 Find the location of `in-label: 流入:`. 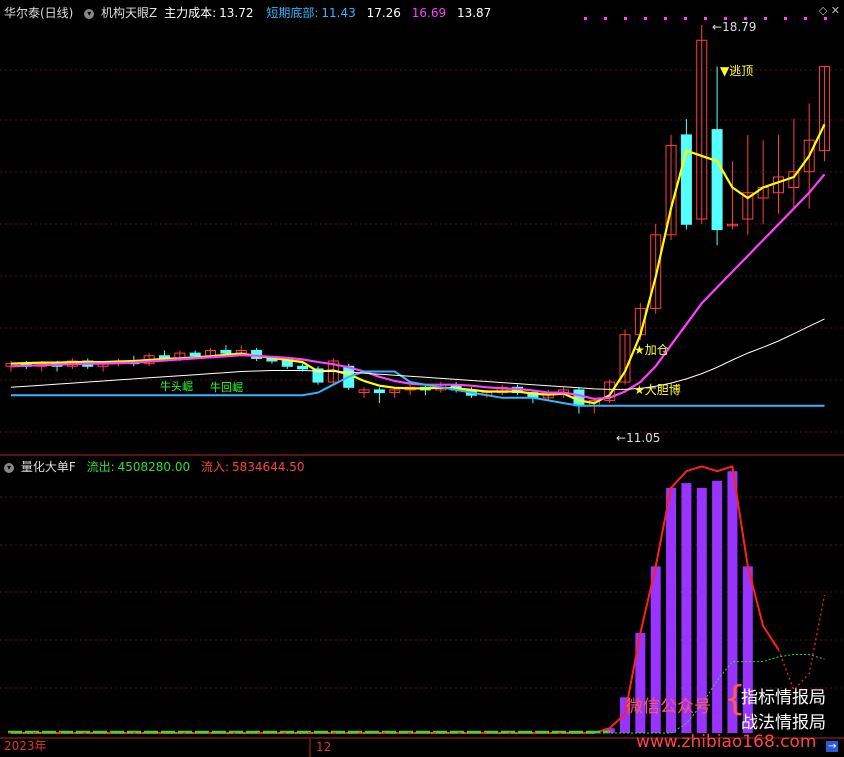

in-label: 流入: is located at coordinates (215, 467).